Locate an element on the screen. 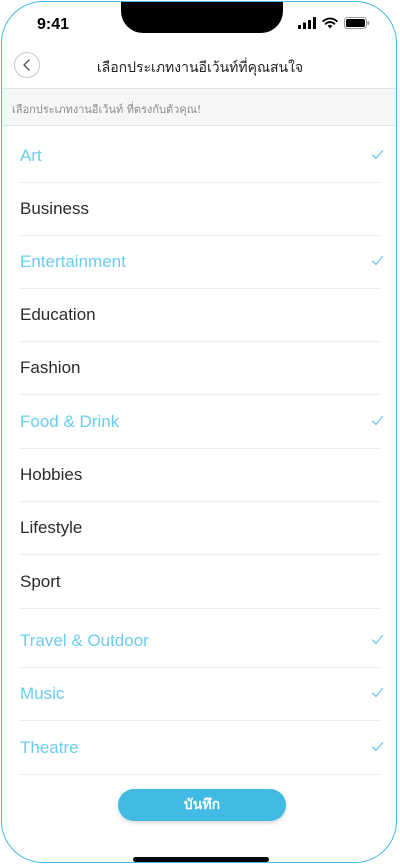  category-row: Food & Drink is located at coordinates (199, 422).